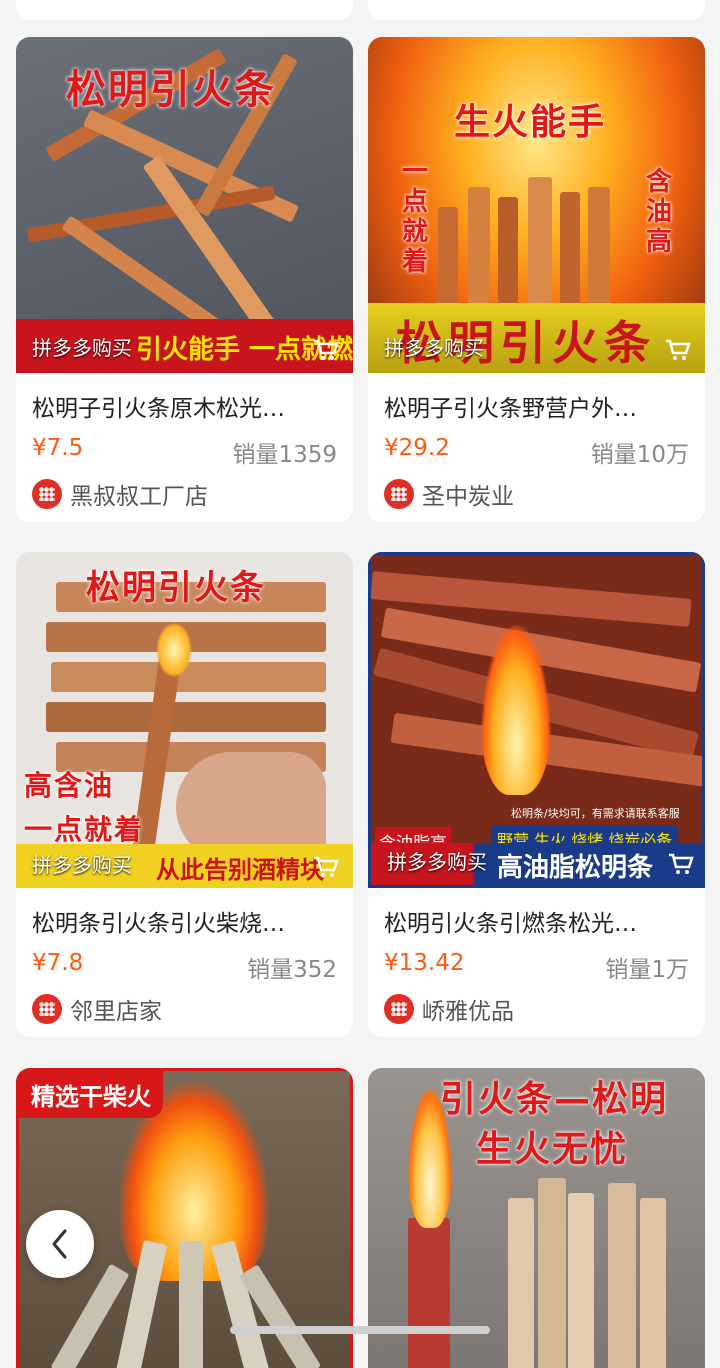  What do you see at coordinates (660, 212) in the screenshot?
I see `image-overlay-text: 含油高` at bounding box center [660, 212].